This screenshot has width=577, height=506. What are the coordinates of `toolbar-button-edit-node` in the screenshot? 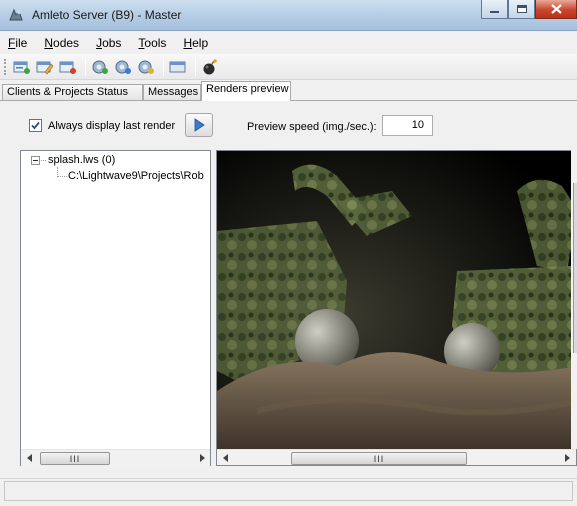 It's located at (45, 67).